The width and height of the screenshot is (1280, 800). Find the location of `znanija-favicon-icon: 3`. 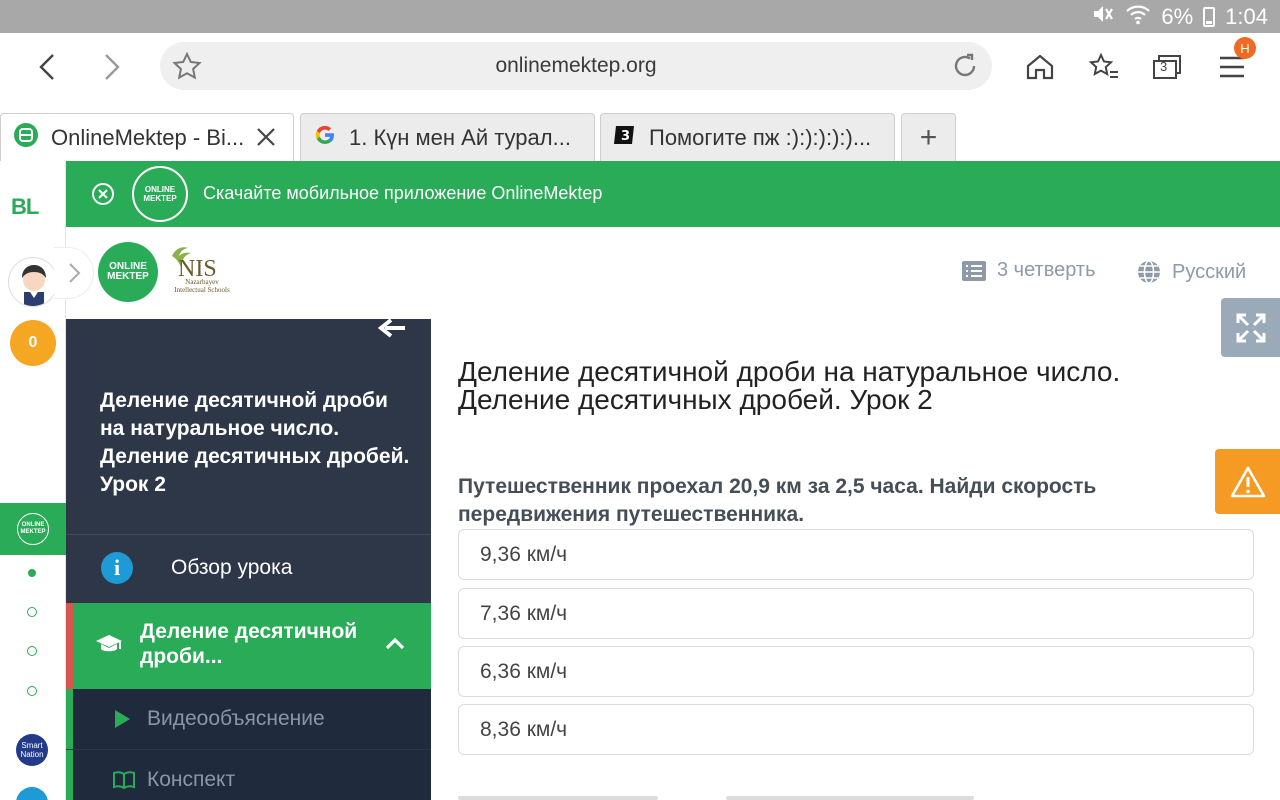

znanija-favicon-icon: 3 is located at coordinates (625, 137).